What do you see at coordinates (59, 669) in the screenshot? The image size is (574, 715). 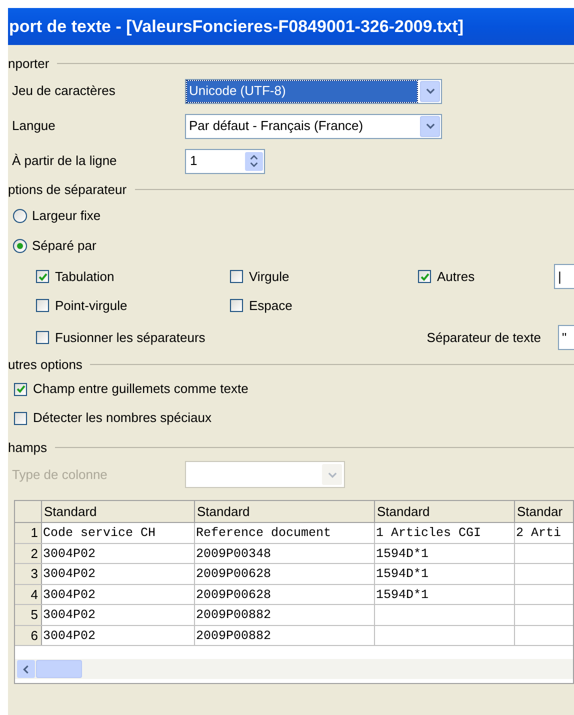 I see `scroll-thumb` at bounding box center [59, 669].